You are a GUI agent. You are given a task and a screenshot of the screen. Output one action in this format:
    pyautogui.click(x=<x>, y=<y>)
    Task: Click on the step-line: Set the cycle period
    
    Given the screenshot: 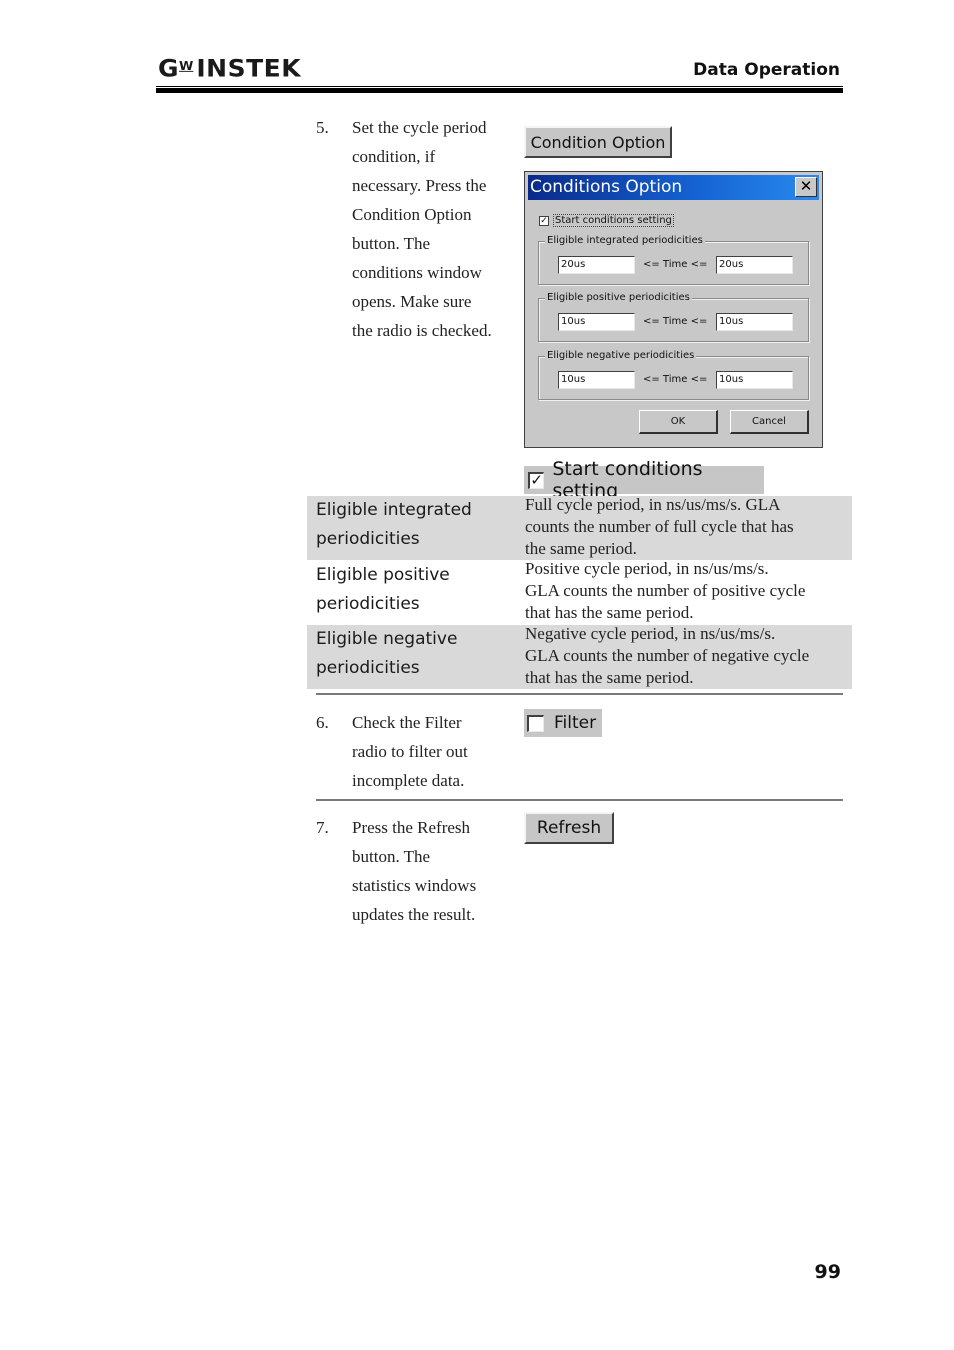 What is the action you would take?
    pyautogui.click(x=419, y=127)
    